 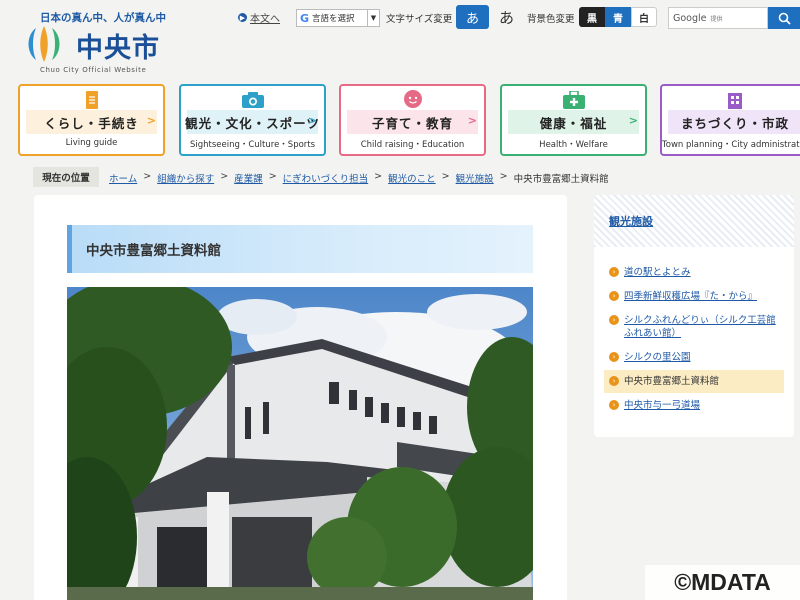 What do you see at coordinates (735, 101) in the screenshot?
I see `building-icon` at bounding box center [735, 101].